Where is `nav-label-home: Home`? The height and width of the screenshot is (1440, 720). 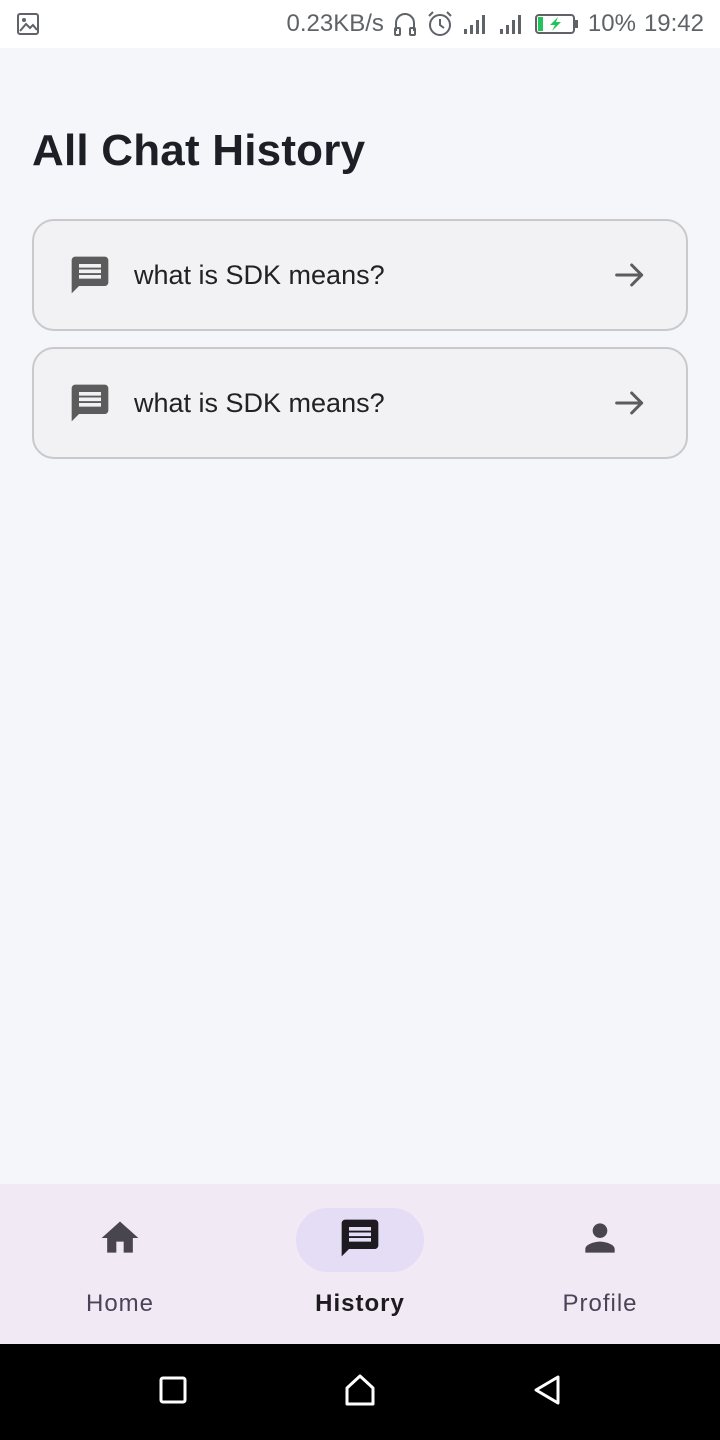
nav-label-home: Home is located at coordinates (120, 1303).